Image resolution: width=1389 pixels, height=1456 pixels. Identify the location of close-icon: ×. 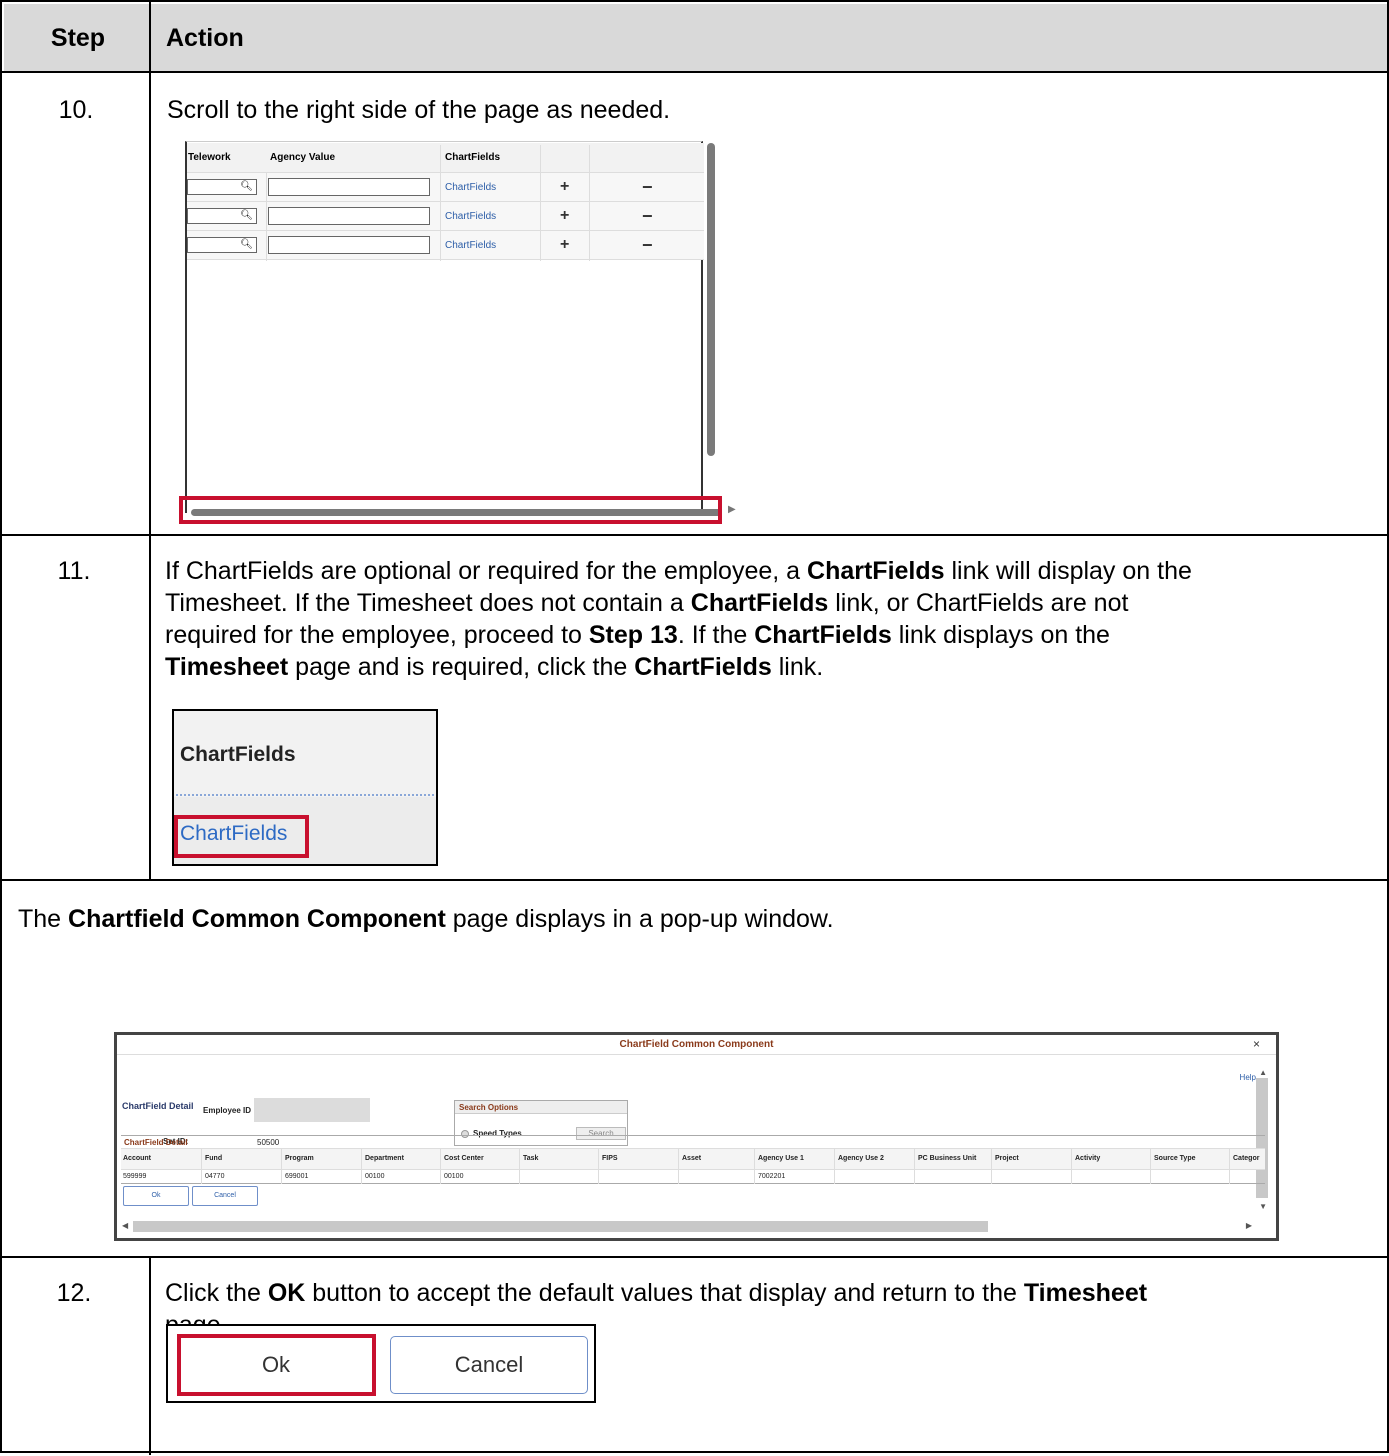
(1256, 1044).